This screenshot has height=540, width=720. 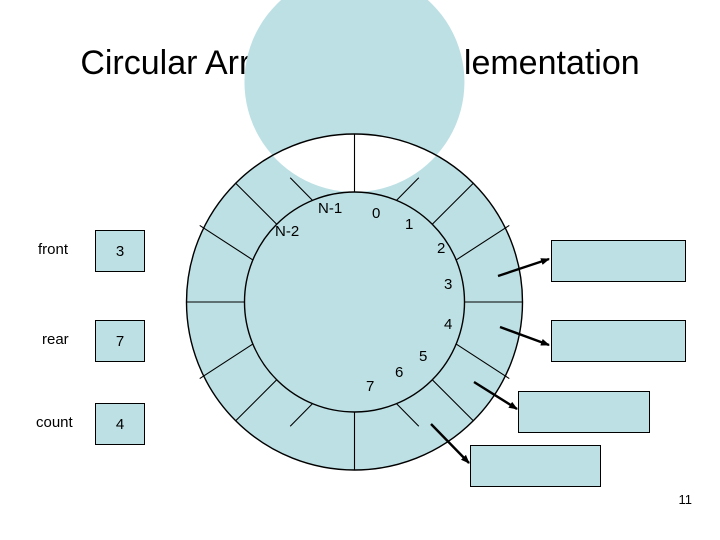 I want to click on ring-index-label-0: 0, so click(x=376, y=213).